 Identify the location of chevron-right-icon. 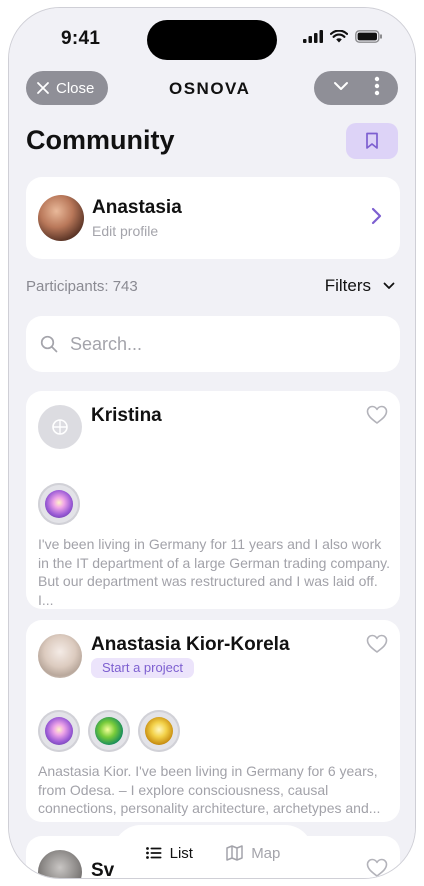
(376, 216).